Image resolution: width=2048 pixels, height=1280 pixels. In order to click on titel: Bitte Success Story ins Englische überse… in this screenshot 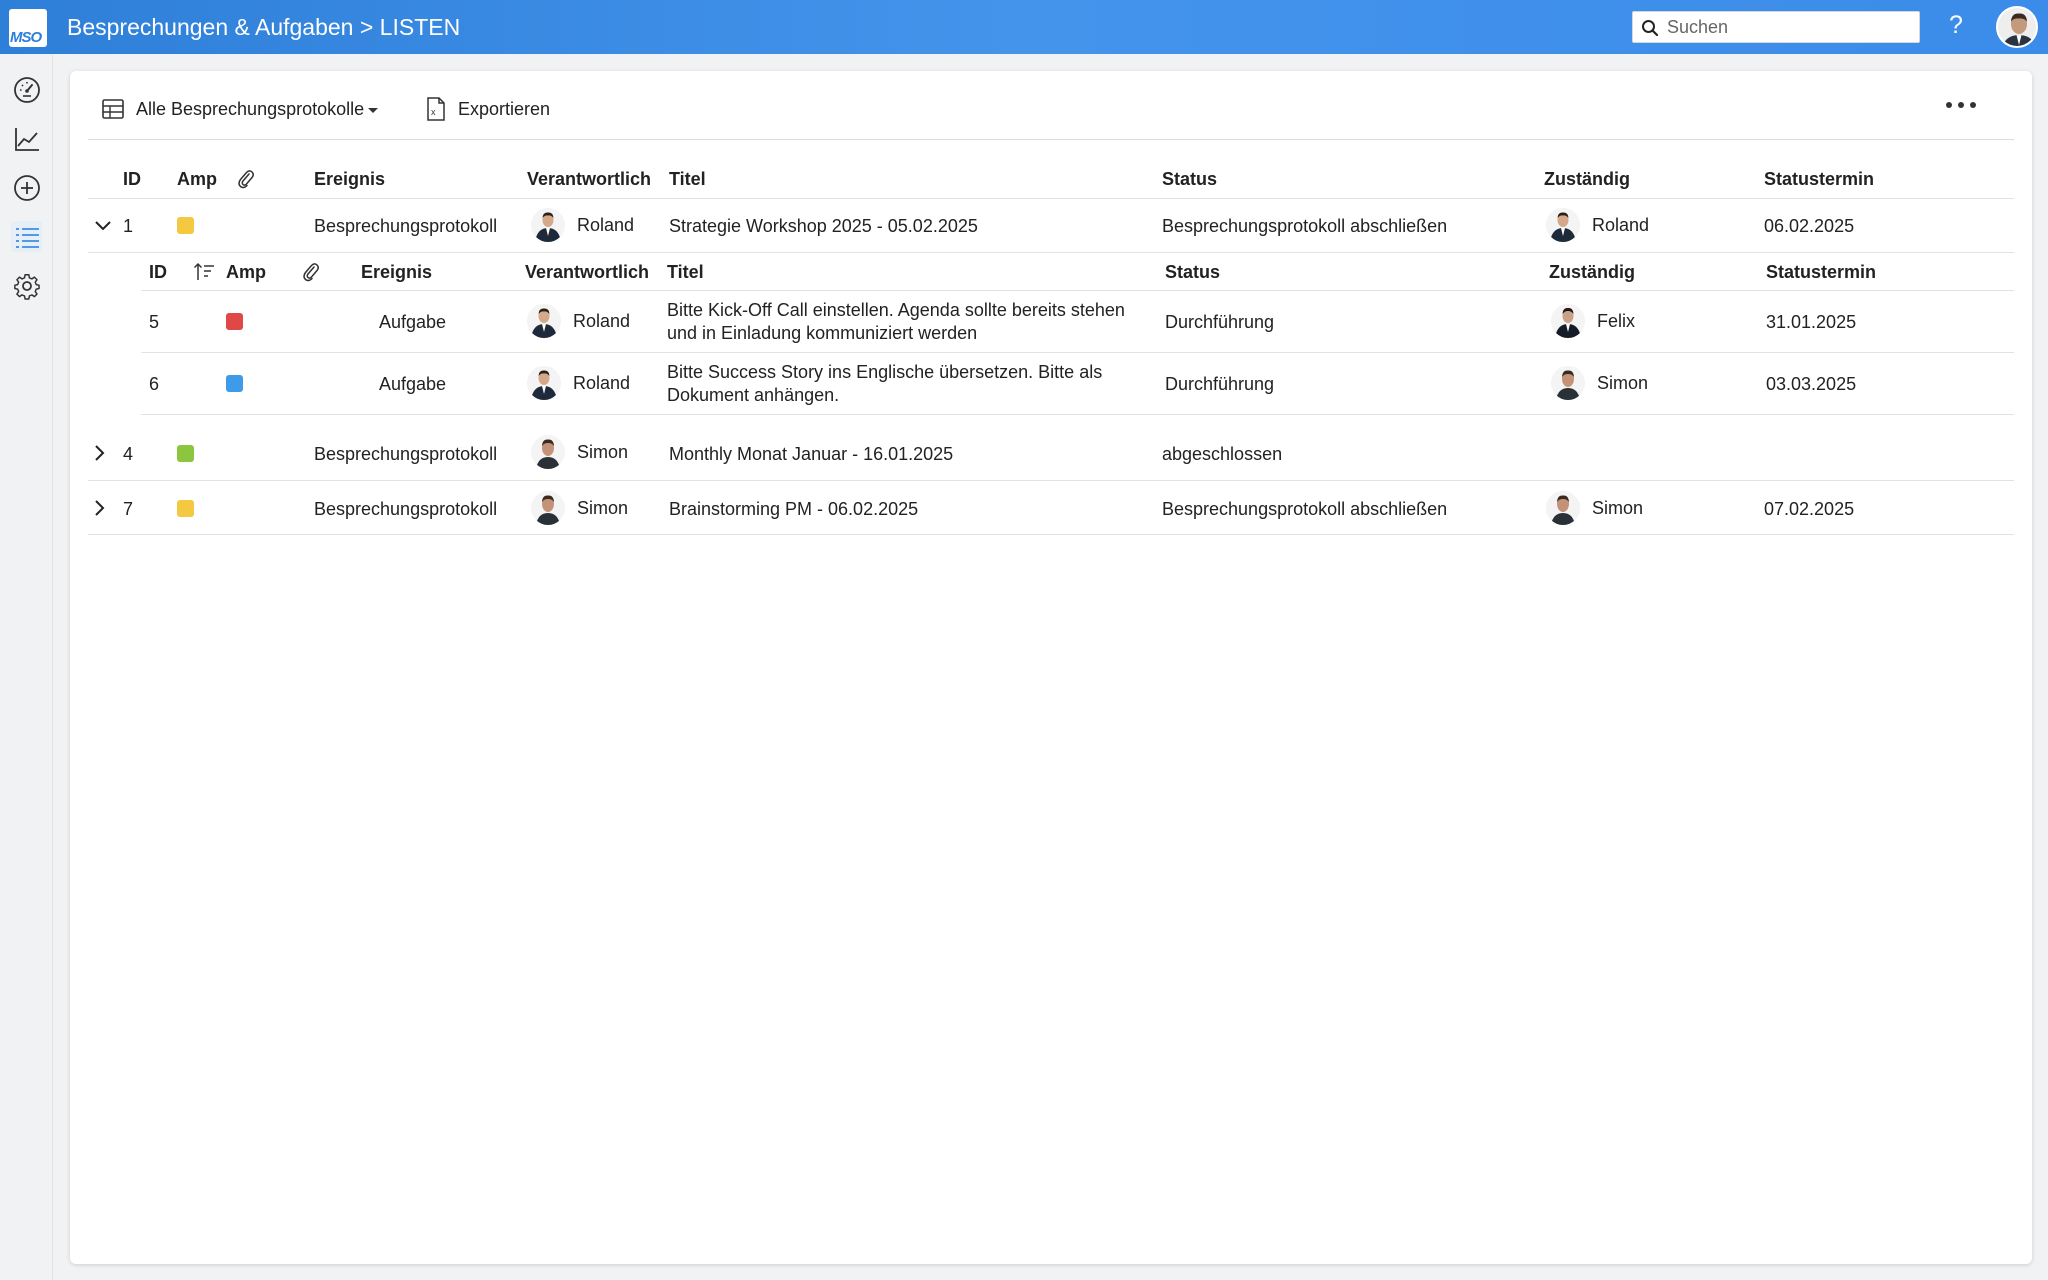, I will do `click(885, 384)`.